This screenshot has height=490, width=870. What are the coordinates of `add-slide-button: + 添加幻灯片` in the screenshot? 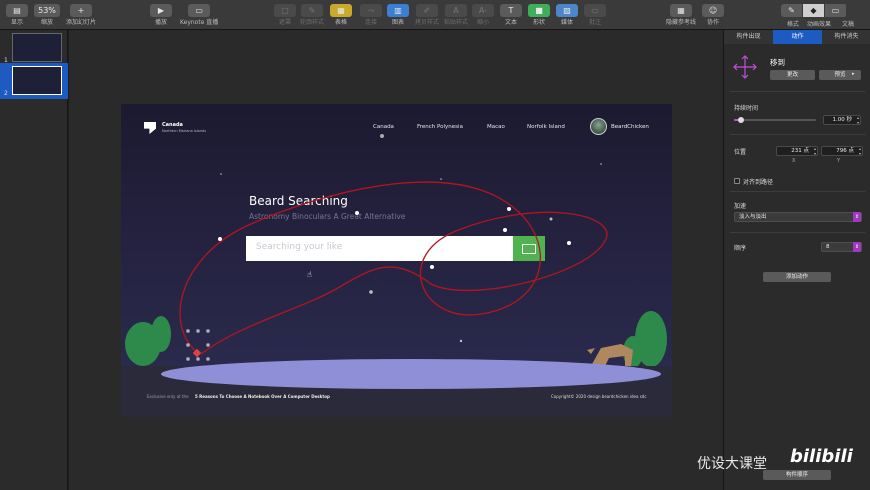 It's located at (81, 15).